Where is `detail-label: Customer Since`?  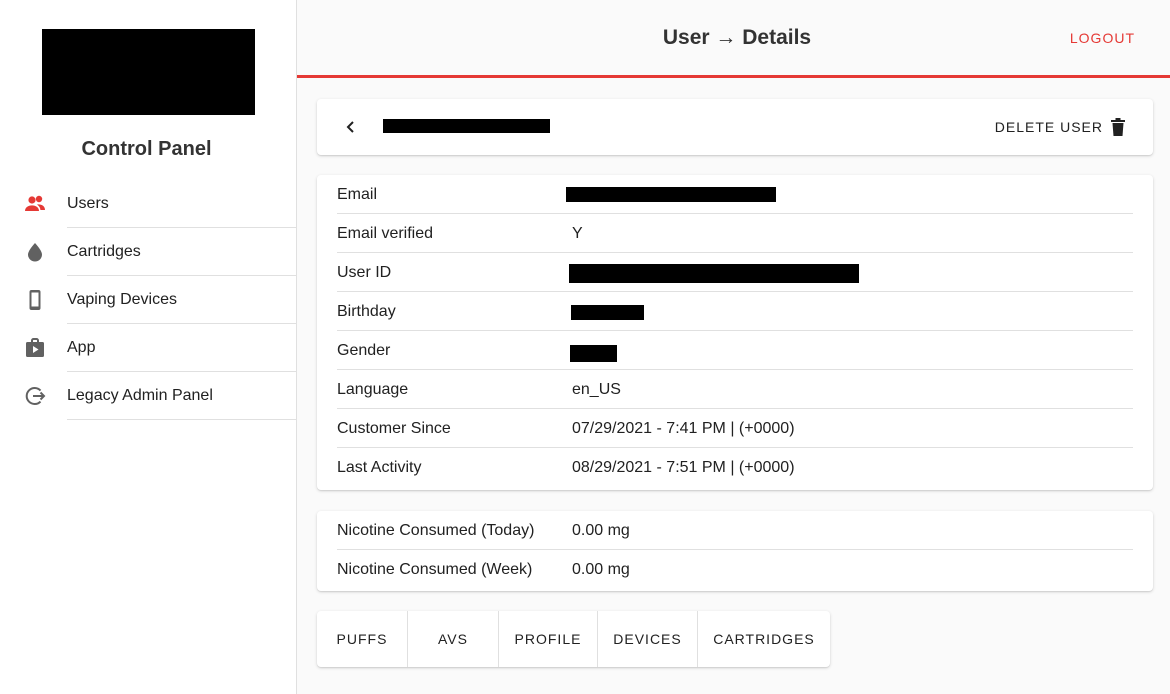
detail-label: Customer Since is located at coordinates (394, 428).